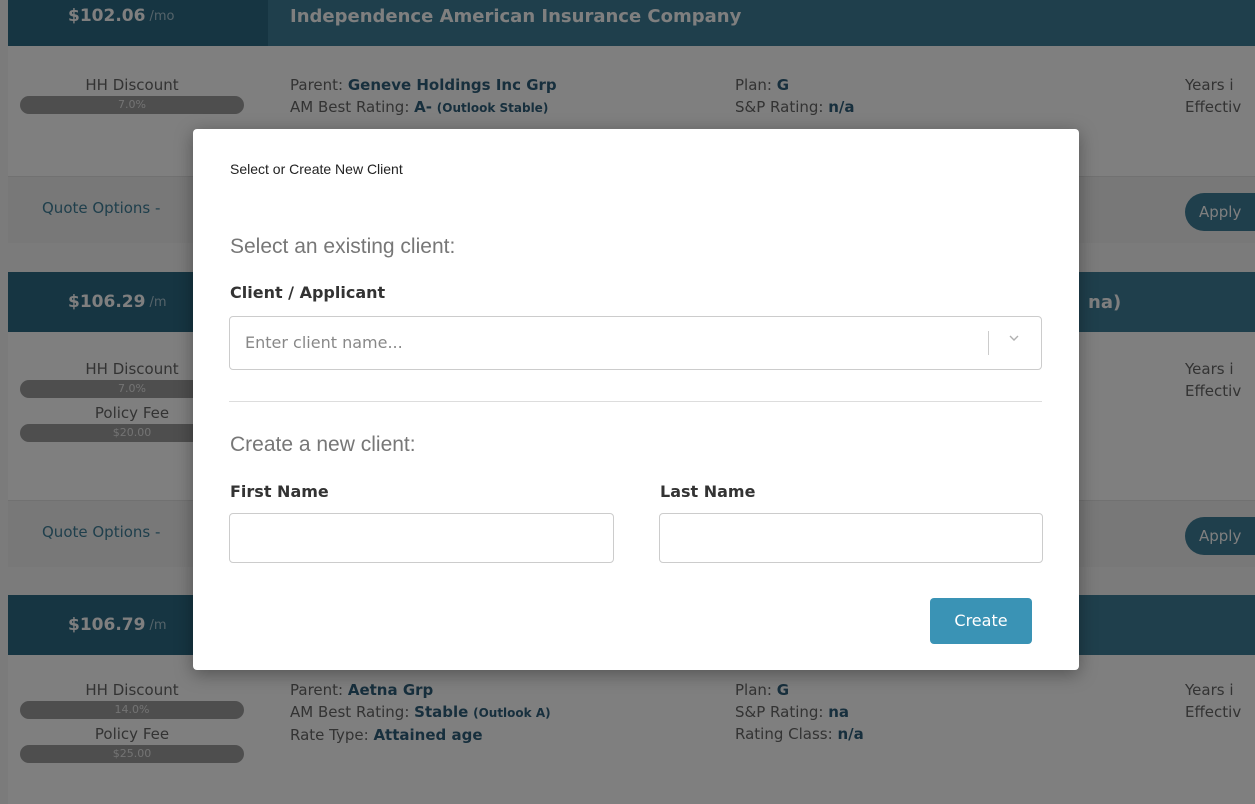 The height and width of the screenshot is (804, 1255). What do you see at coordinates (851, 538) in the screenshot?
I see `last-name-field` at bounding box center [851, 538].